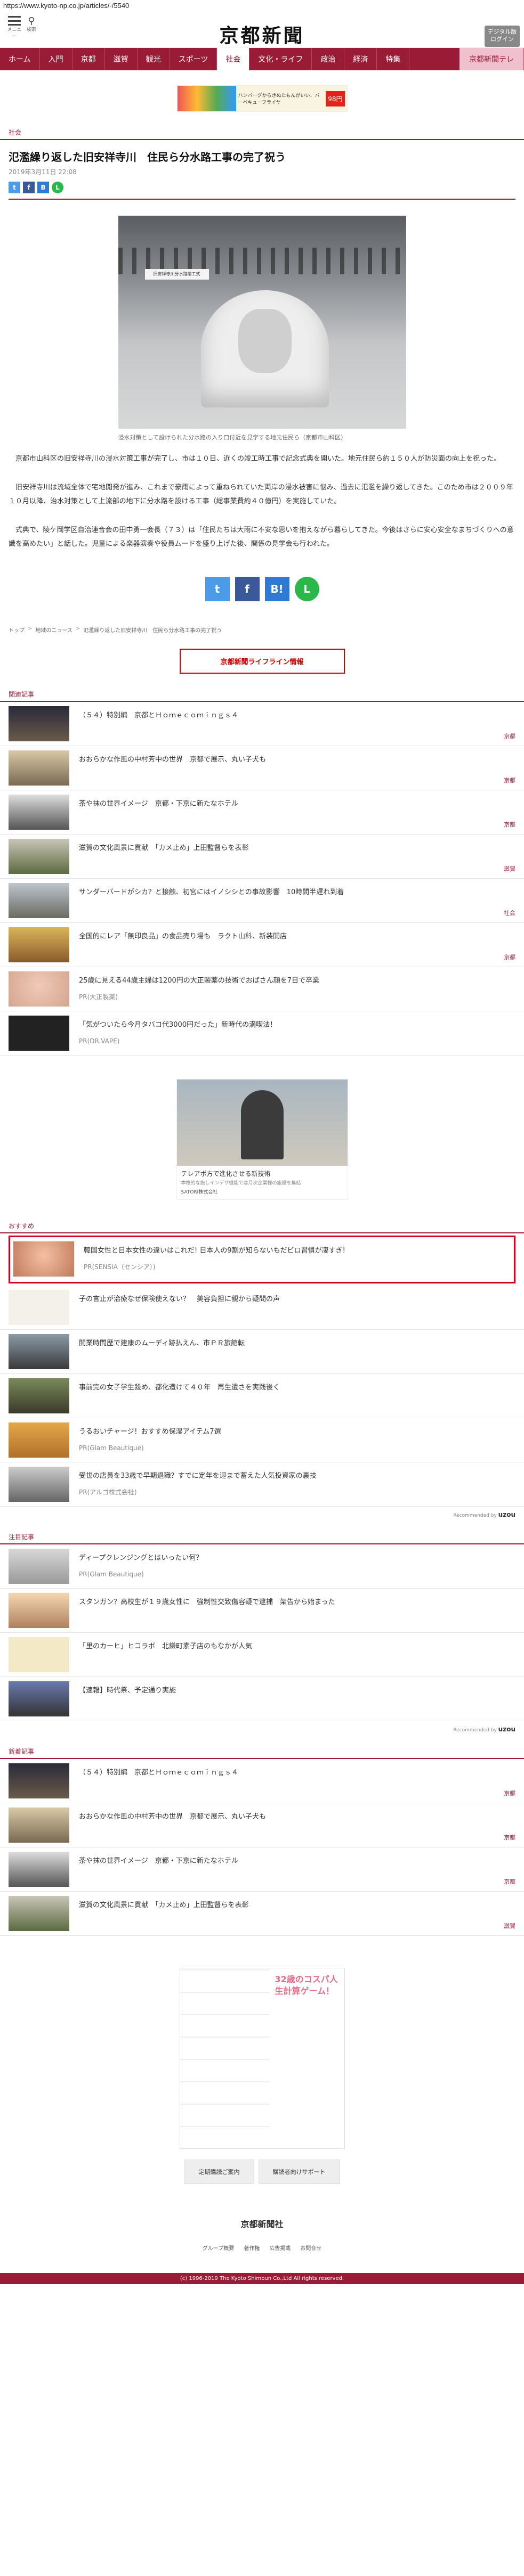 The height and width of the screenshot is (2576, 524). I want to click on notable-heading: 注目記事, so click(22, 1537).